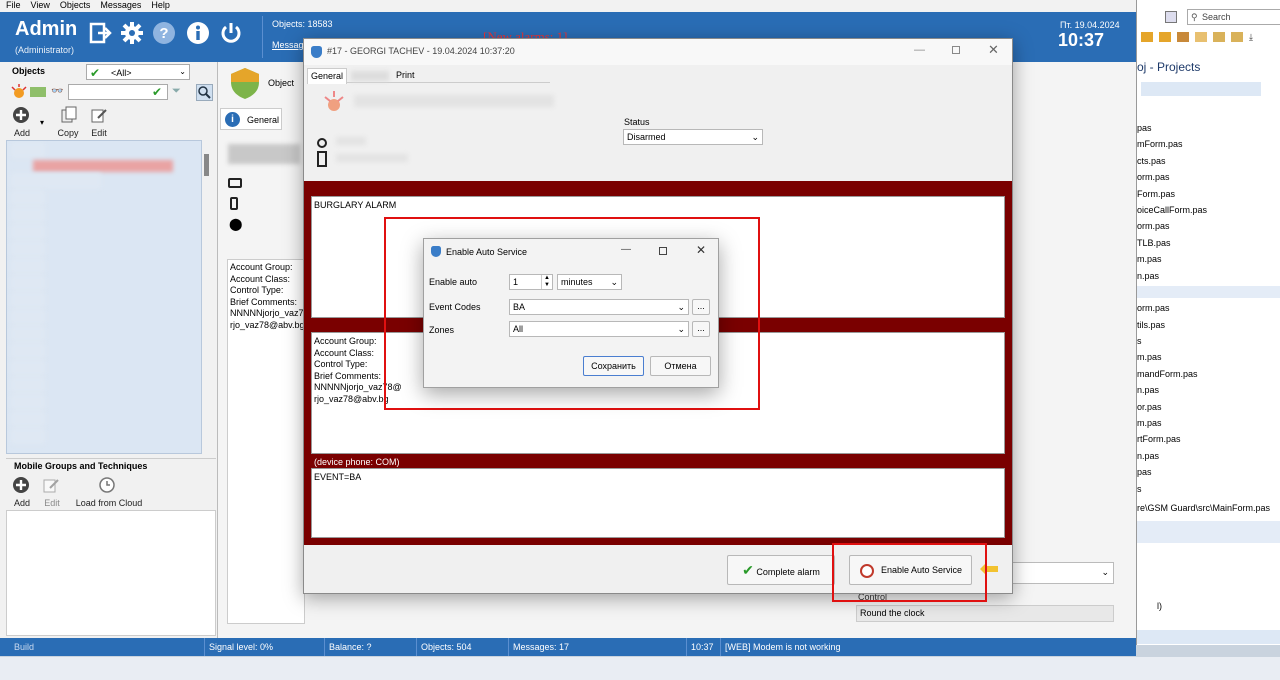 The height and width of the screenshot is (680, 1280). I want to click on search-icon, so click(204, 92).